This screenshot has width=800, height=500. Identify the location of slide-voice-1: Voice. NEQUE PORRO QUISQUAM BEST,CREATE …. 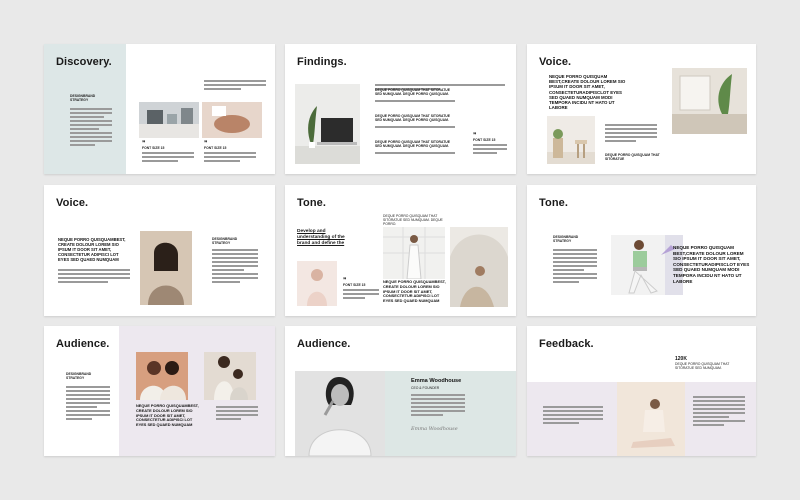
(641, 109).